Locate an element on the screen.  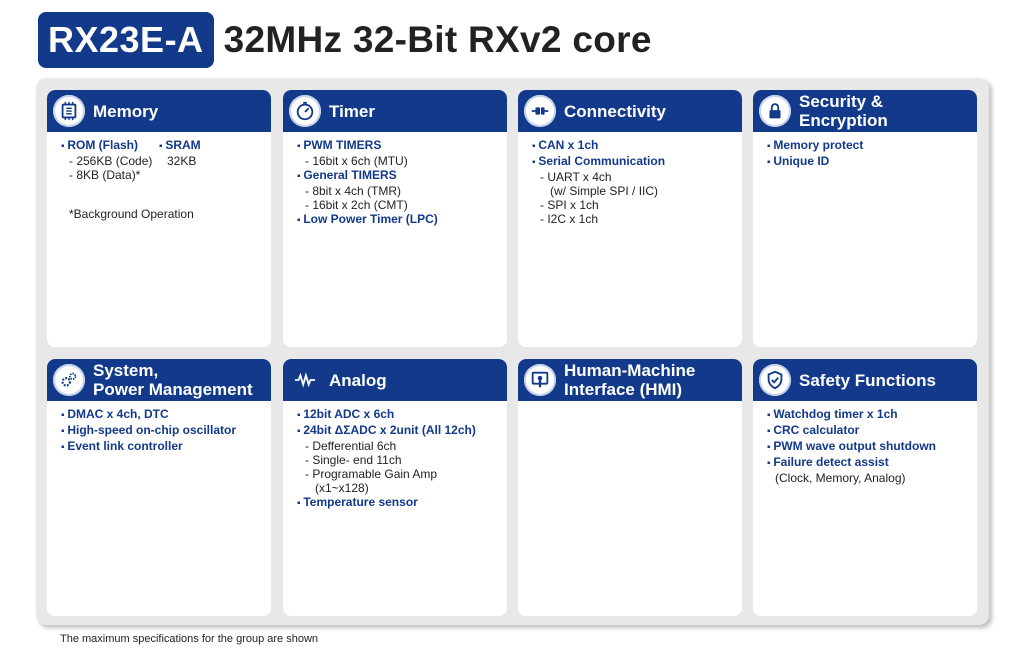
list-item: (x1~x128) is located at coordinates (342, 488).